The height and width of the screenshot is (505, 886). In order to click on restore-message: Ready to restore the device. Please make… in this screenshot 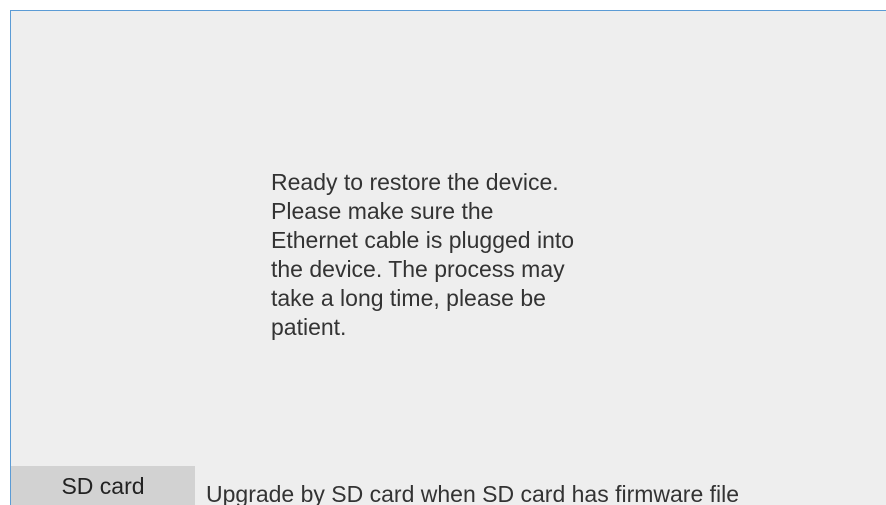, I will do `click(423, 254)`.